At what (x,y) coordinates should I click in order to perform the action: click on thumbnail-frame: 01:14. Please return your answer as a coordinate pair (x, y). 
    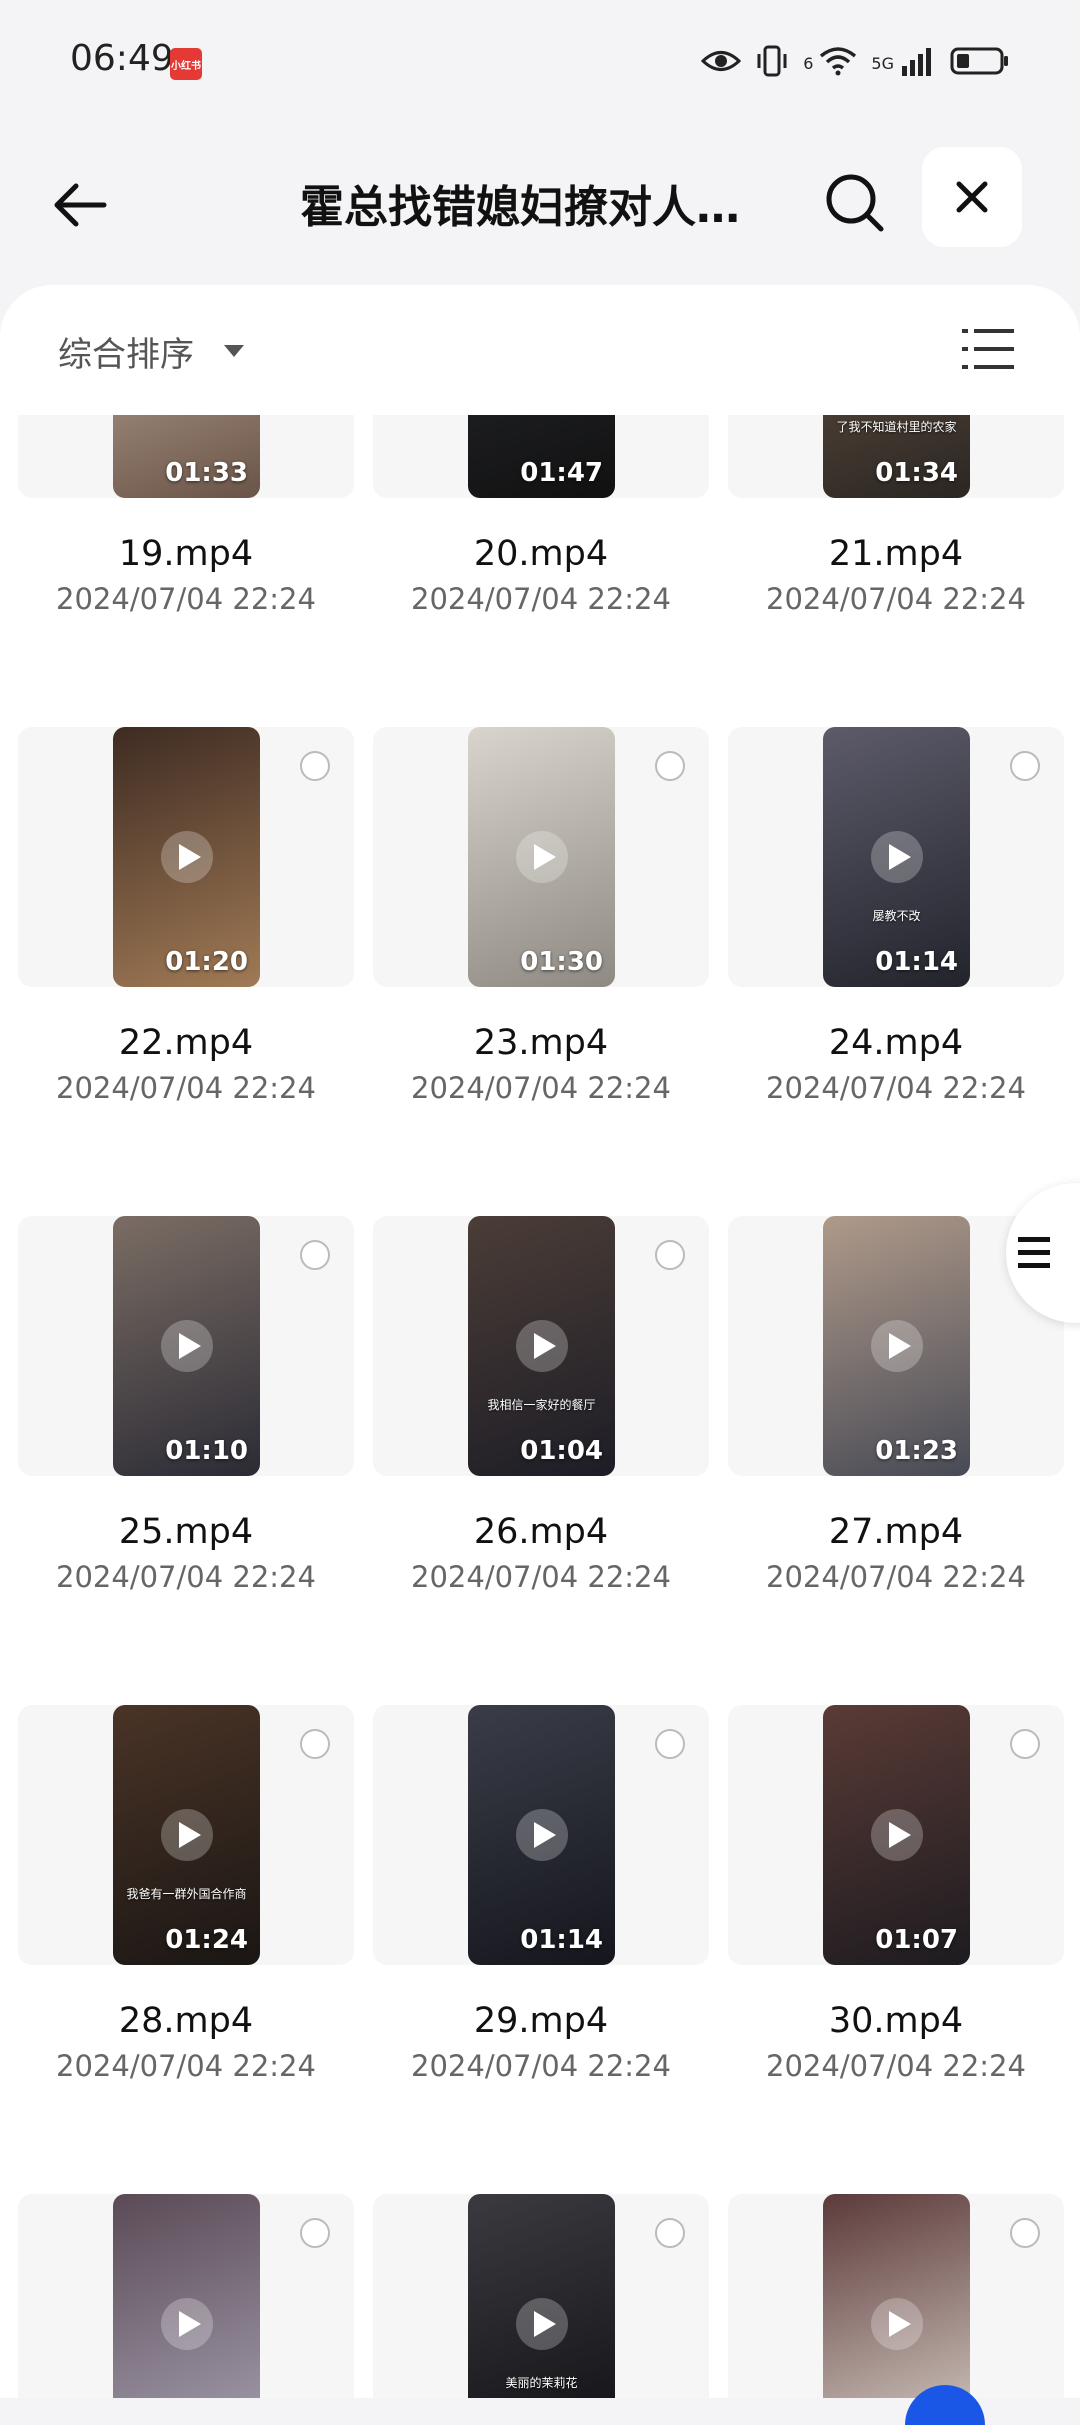
    Looking at the image, I should click on (541, 1835).